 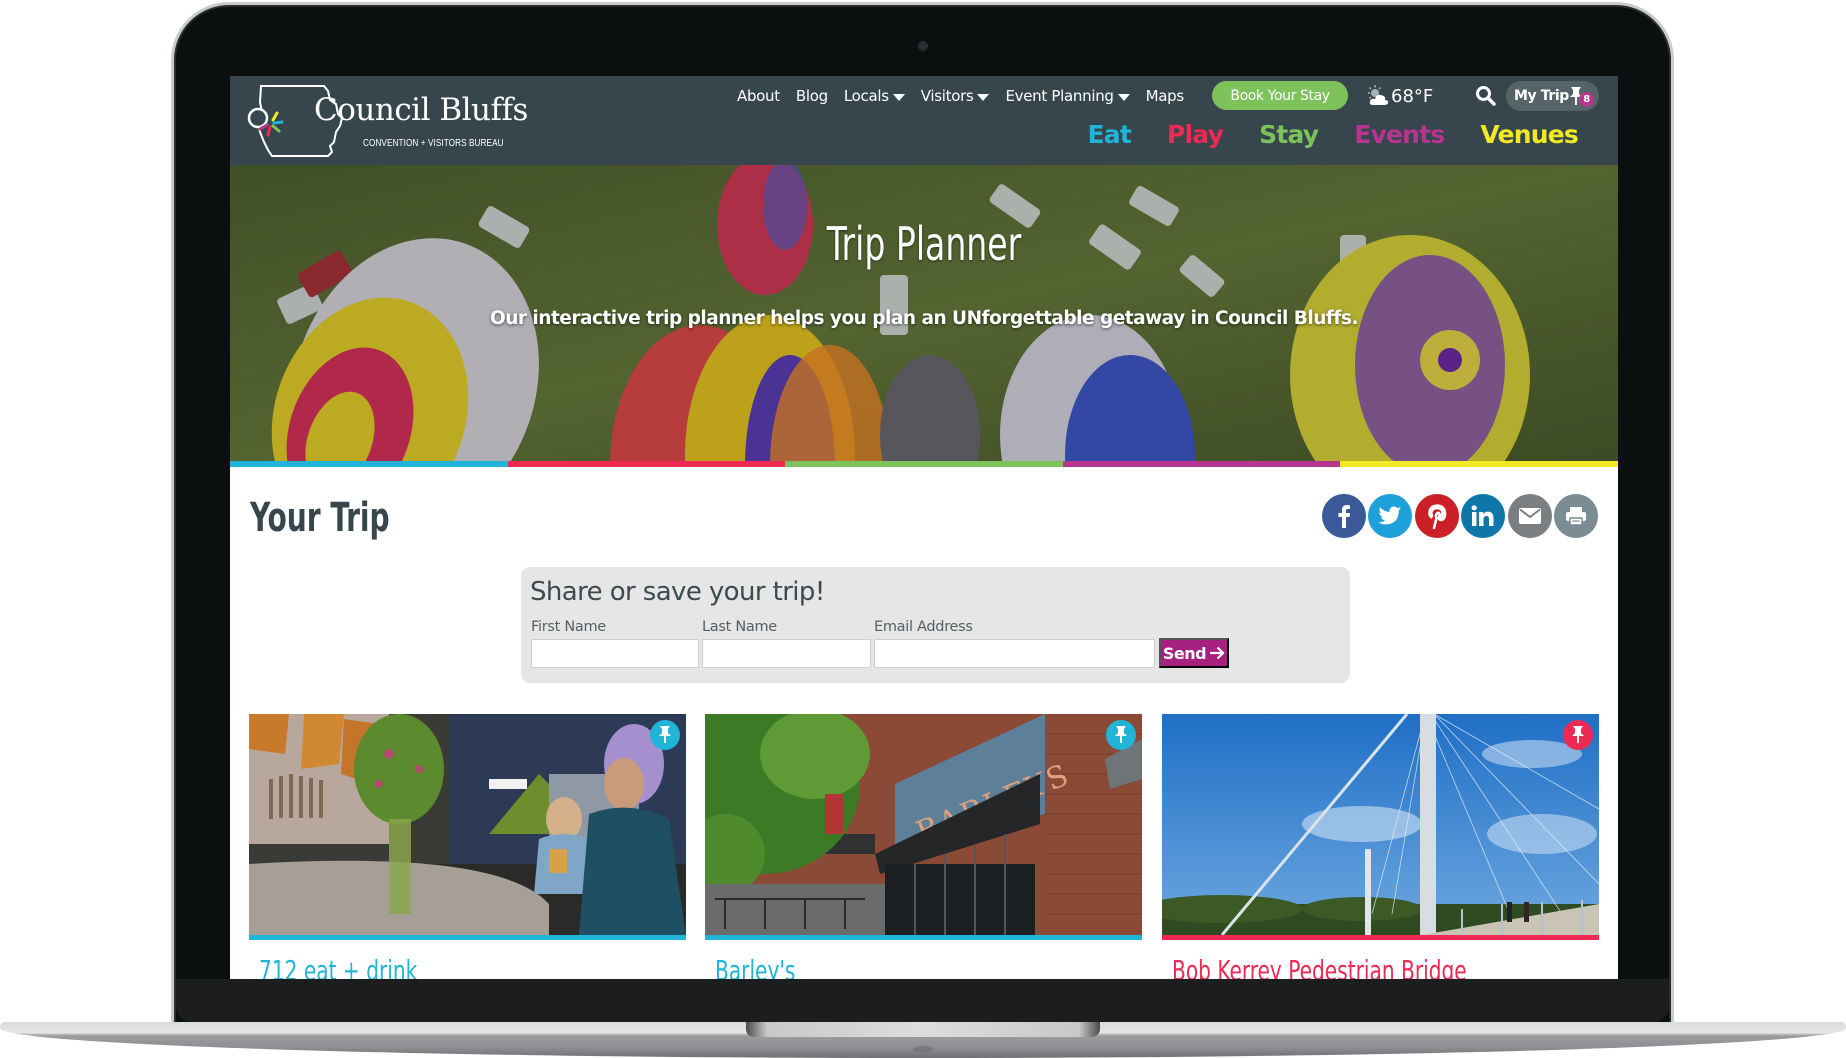 I want to click on logo-name: Council Bluffs, so click(x=421, y=110).